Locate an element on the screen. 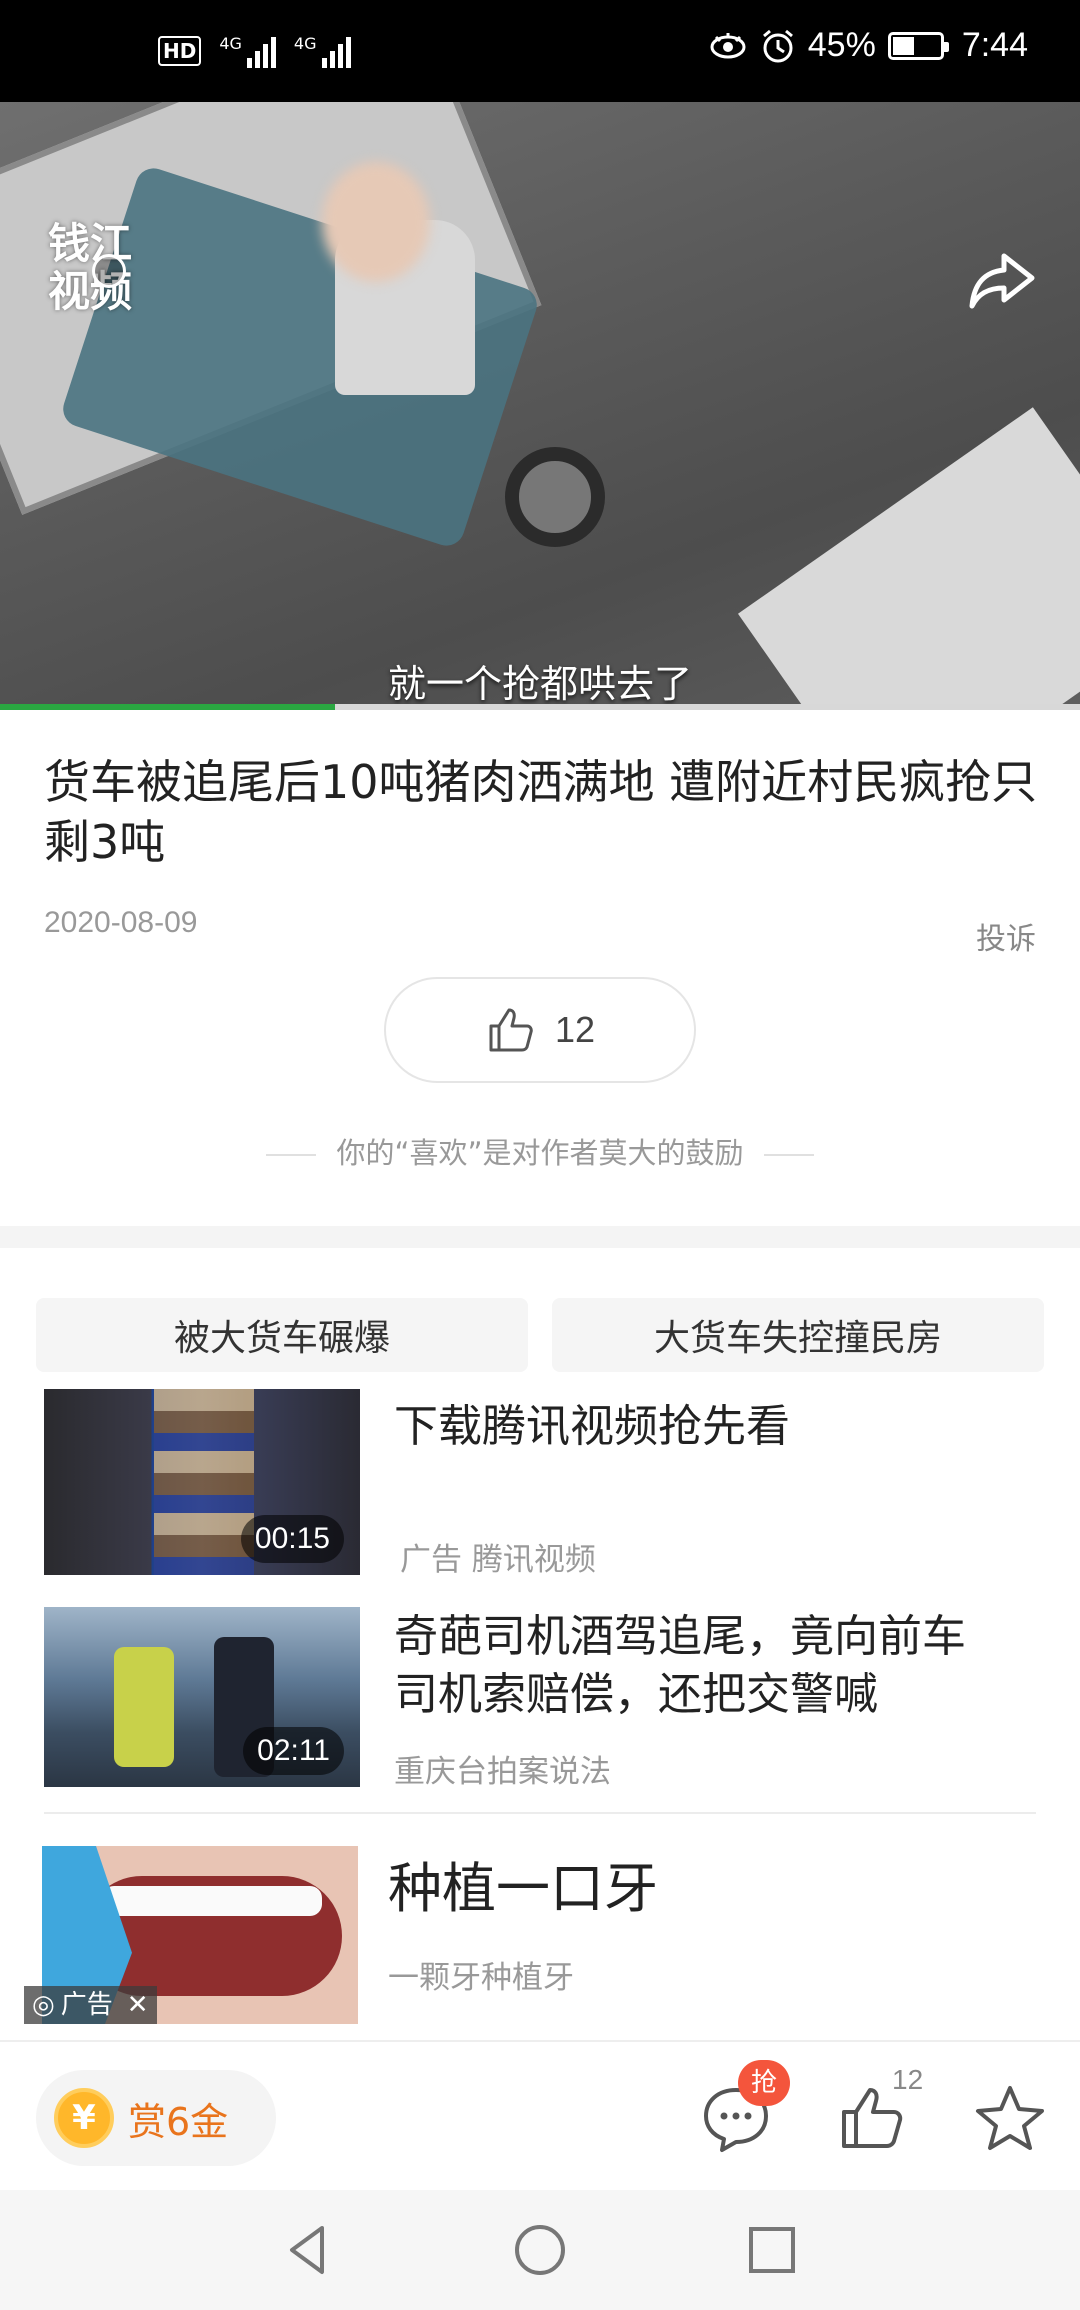 The height and width of the screenshot is (2310, 1080). home-icon is located at coordinates (540, 2250).